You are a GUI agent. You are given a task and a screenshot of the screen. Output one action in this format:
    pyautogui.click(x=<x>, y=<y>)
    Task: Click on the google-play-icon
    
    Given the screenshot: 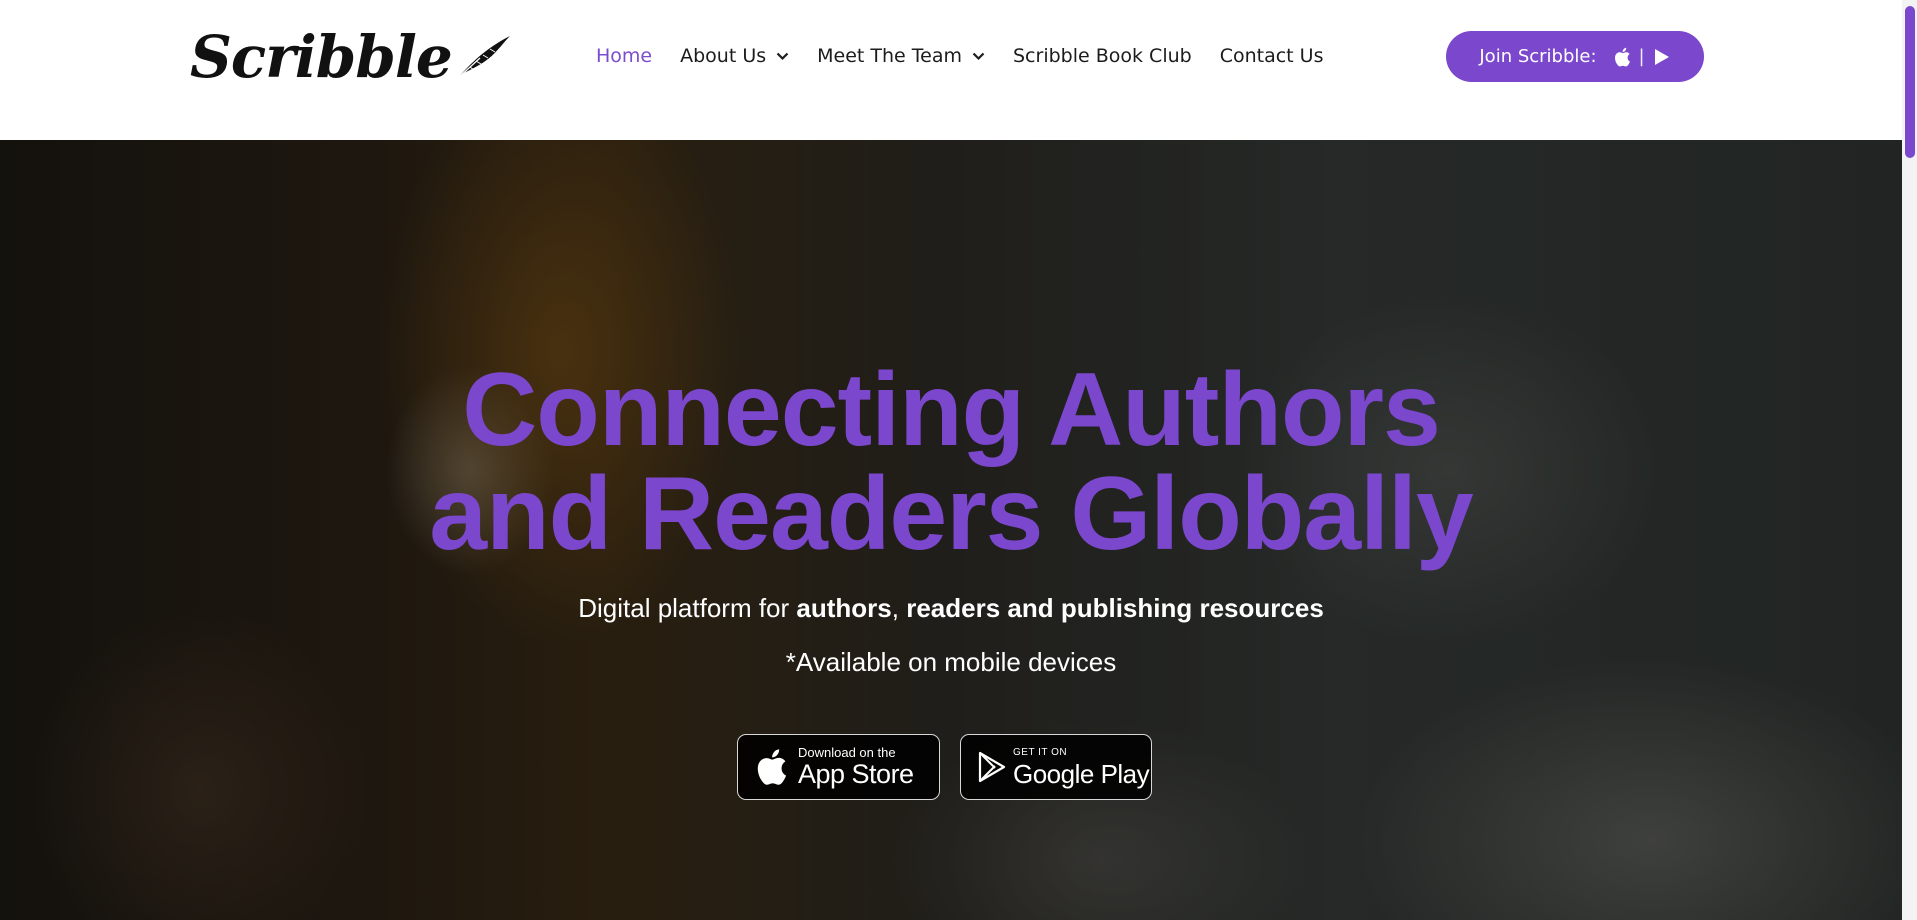 What is the action you would take?
    pyautogui.click(x=992, y=767)
    